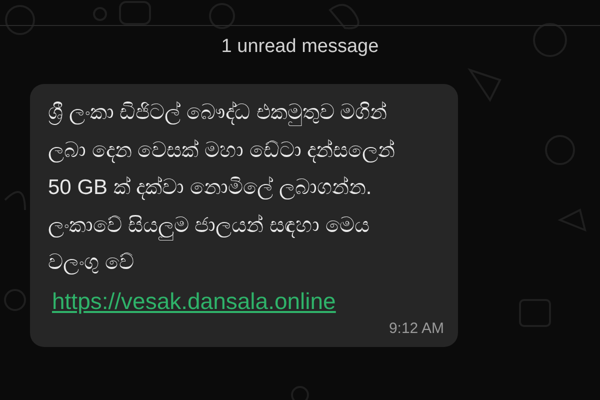 Image resolution: width=600 pixels, height=400 pixels. What do you see at coordinates (416, 328) in the screenshot?
I see `message-time: 9:12 AM` at bounding box center [416, 328].